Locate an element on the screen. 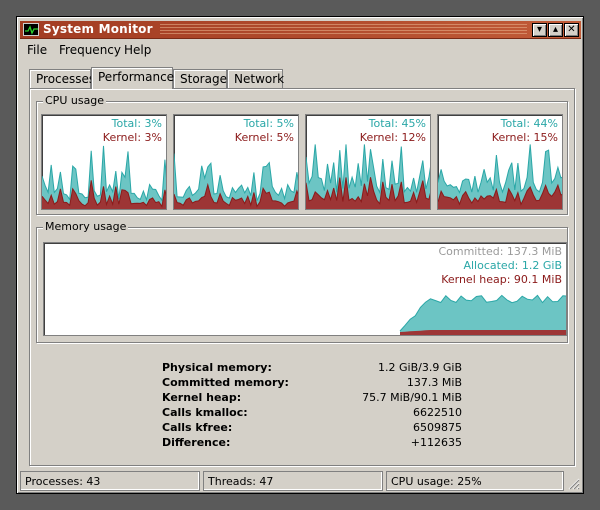 Image resolution: width=600 pixels, height=510 pixels. cpu-kernel-label: Kernel: 5% is located at coordinates (264, 137).